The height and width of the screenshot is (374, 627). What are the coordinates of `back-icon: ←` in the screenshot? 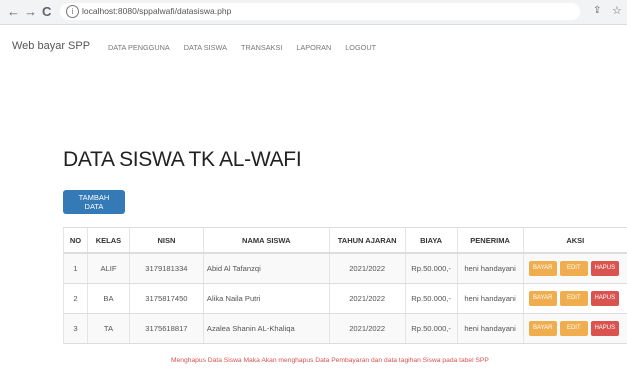 It's located at (13, 12).